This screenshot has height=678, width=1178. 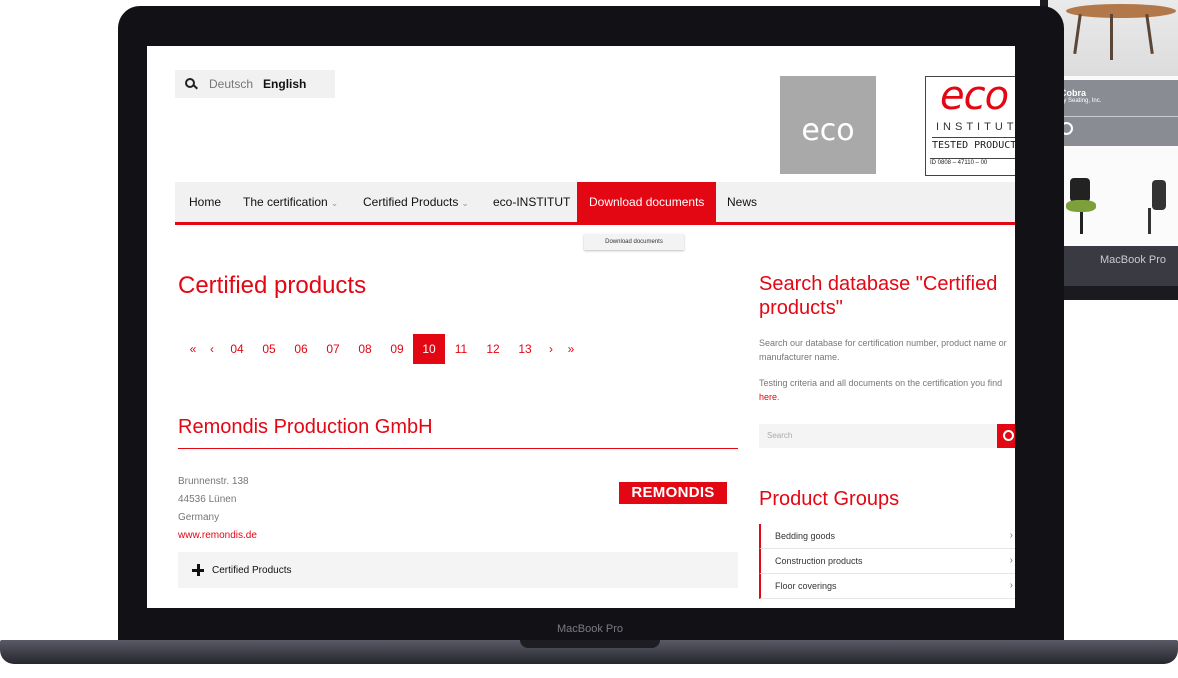 What do you see at coordinates (1081, 206) in the screenshot?
I see `chair-seat` at bounding box center [1081, 206].